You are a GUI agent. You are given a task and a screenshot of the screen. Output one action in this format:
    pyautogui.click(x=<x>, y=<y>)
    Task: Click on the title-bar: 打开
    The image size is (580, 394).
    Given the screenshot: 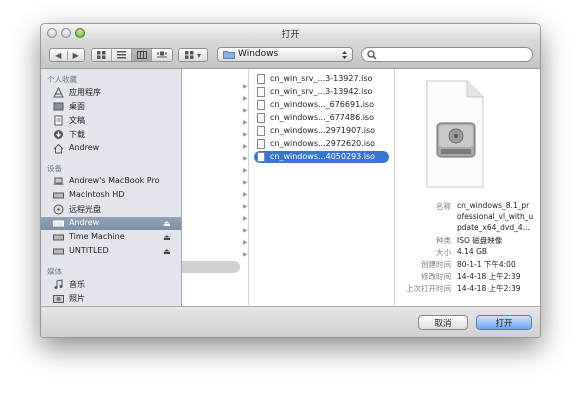 What is the action you would take?
    pyautogui.click(x=290, y=33)
    